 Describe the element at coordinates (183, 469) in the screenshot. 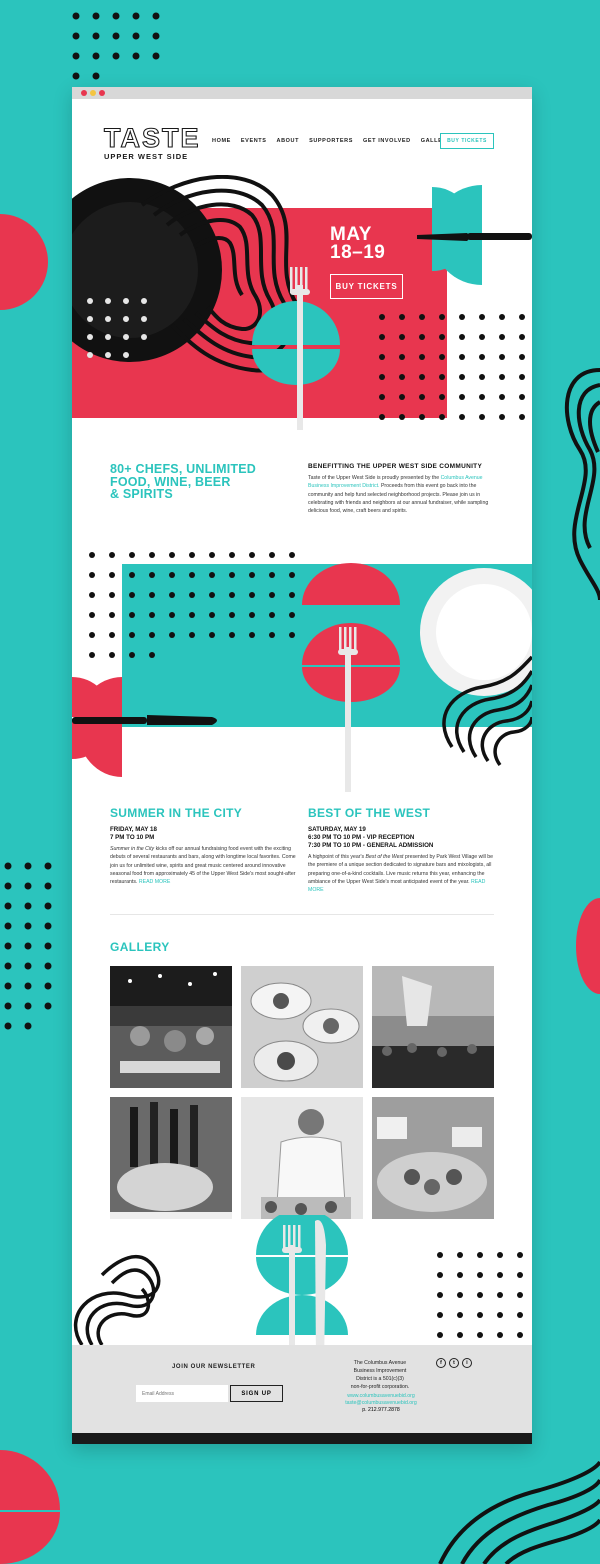

I see `intro-headline-line: 80+ CHEFS, UNLIMITED` at that location.